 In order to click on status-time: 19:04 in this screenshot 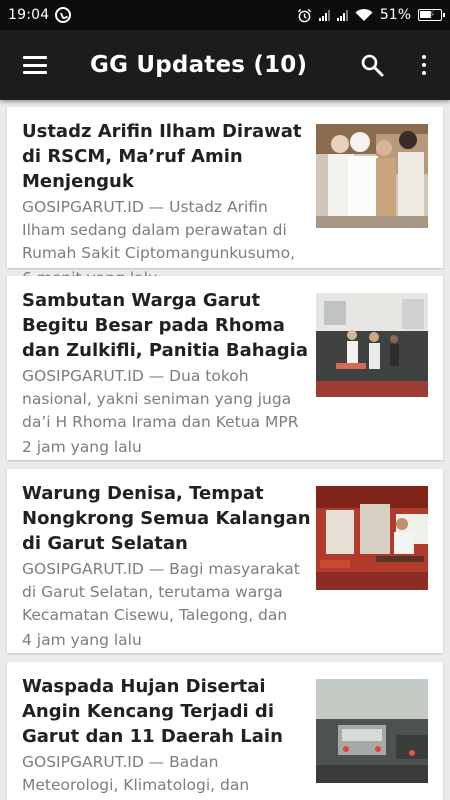, I will do `click(29, 15)`.